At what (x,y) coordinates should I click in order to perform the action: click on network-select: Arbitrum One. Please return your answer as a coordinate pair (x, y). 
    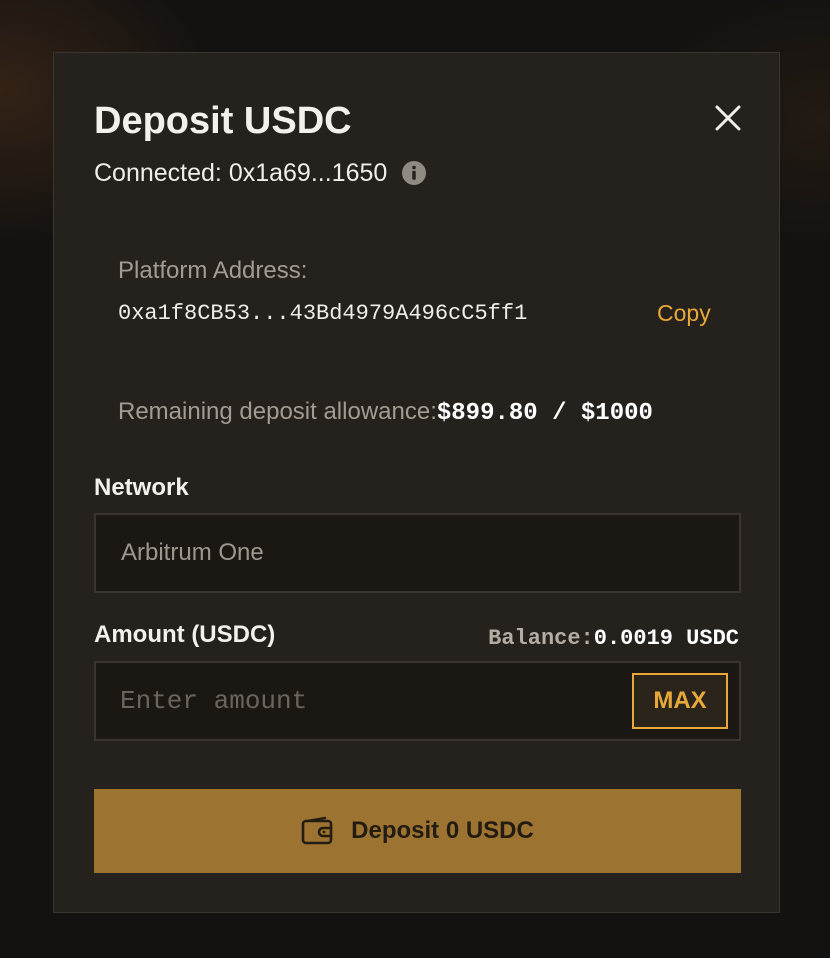
    Looking at the image, I should click on (417, 553).